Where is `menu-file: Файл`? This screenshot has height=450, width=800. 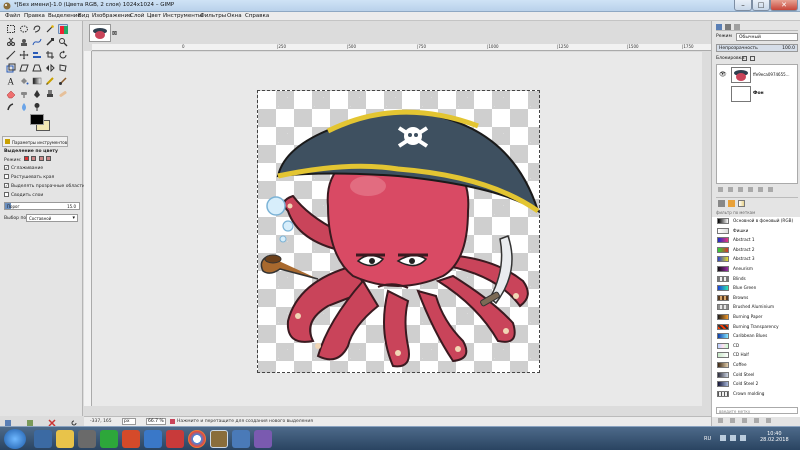 menu-file: Файл is located at coordinates (12, 16).